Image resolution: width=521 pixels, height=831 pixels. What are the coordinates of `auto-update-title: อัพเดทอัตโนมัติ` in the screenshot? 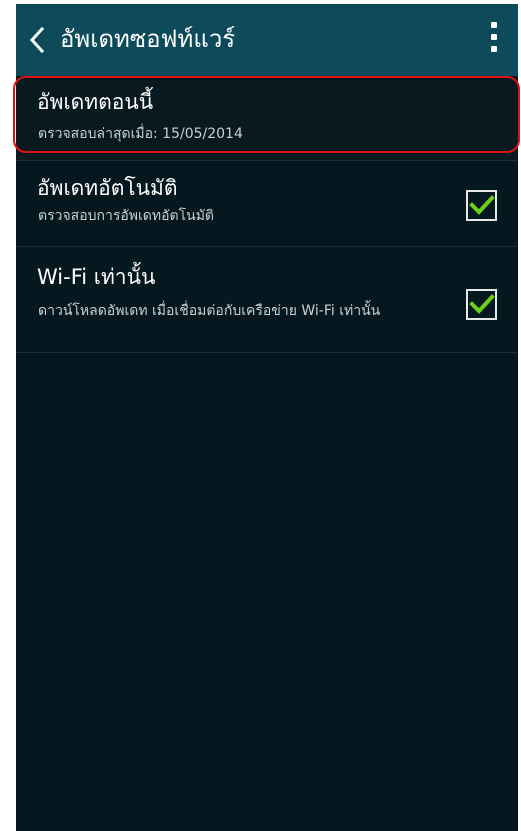 It's located at (107, 188).